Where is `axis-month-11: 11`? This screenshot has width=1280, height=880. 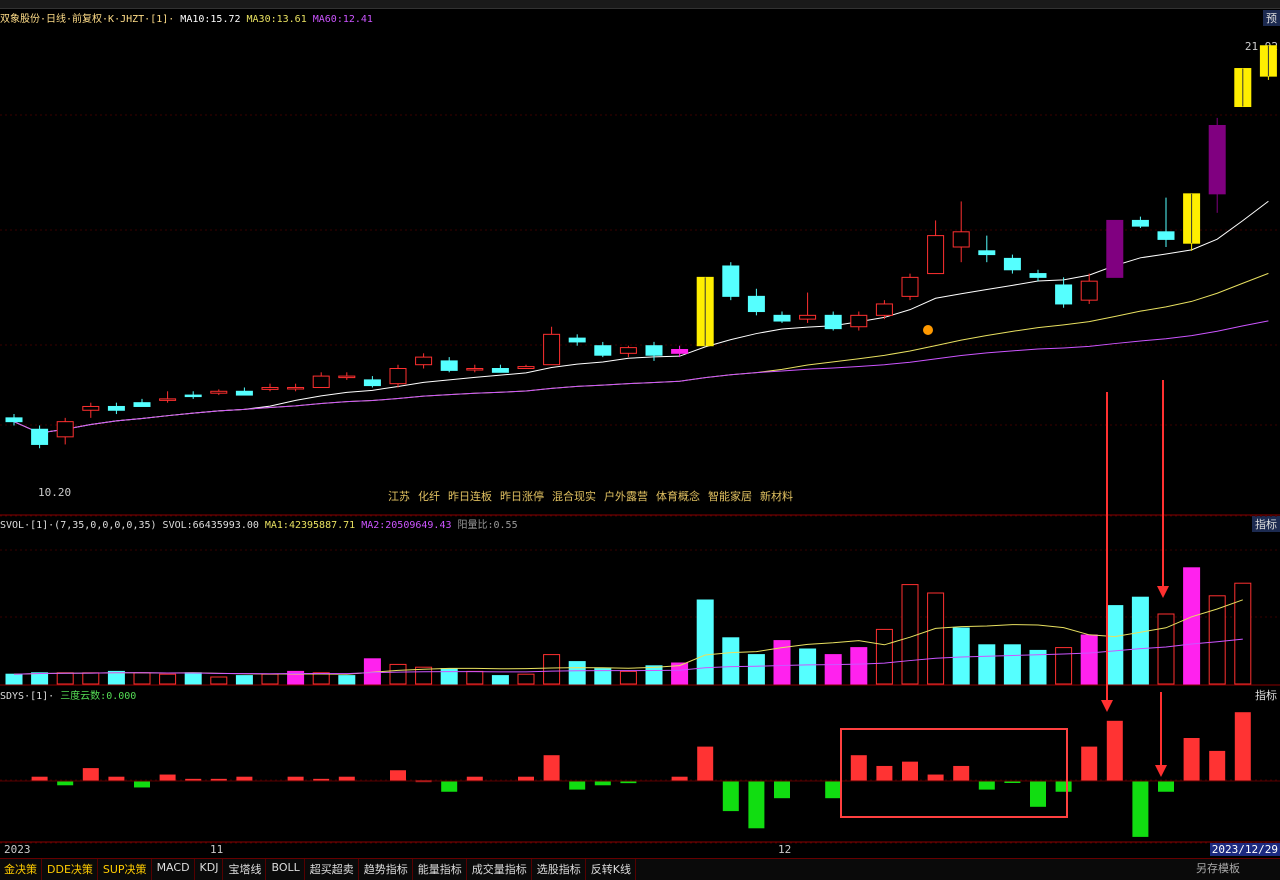
axis-month-11: 11 is located at coordinates (217, 849).